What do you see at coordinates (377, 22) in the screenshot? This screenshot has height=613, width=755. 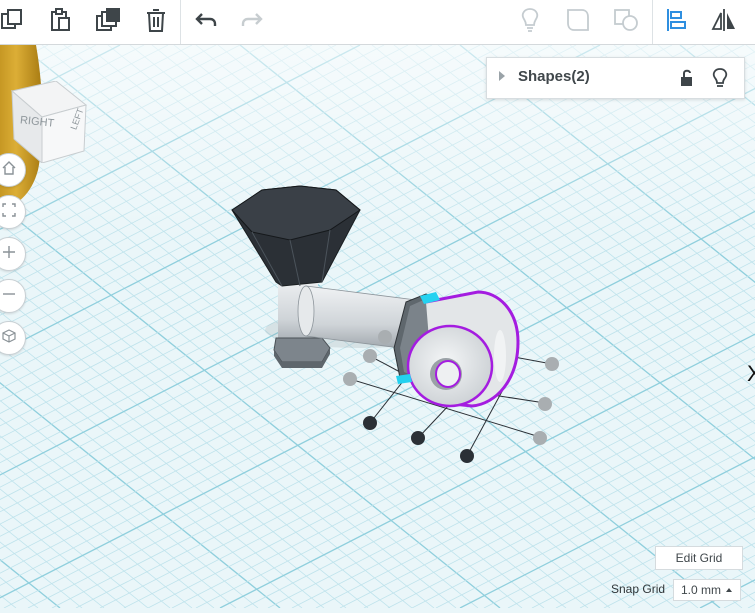 I see `toolbar` at bounding box center [377, 22].